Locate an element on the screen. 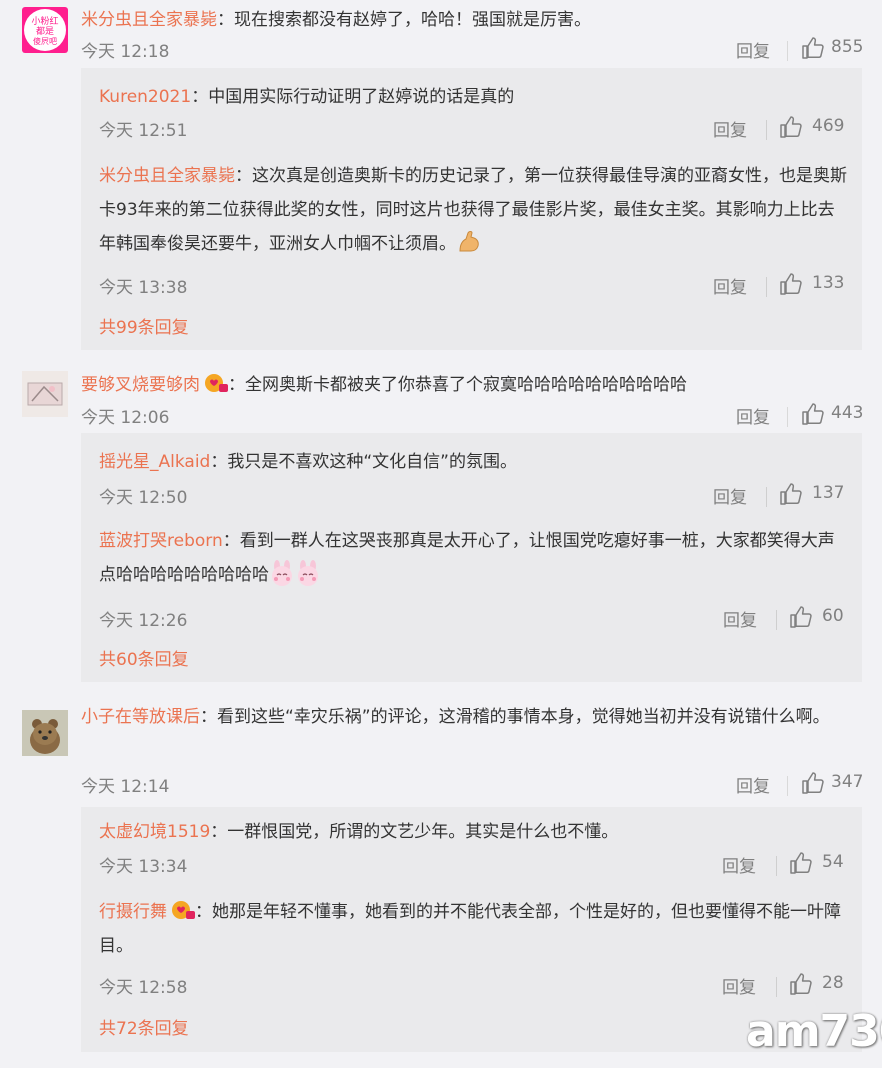  comment-meta: 今天 12:14 回复 347 is located at coordinates (472, 785).